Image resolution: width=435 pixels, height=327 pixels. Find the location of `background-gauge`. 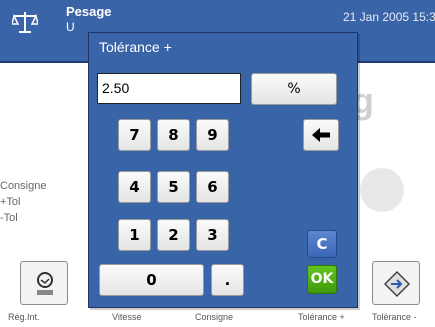

background-gauge is located at coordinates (382, 190).